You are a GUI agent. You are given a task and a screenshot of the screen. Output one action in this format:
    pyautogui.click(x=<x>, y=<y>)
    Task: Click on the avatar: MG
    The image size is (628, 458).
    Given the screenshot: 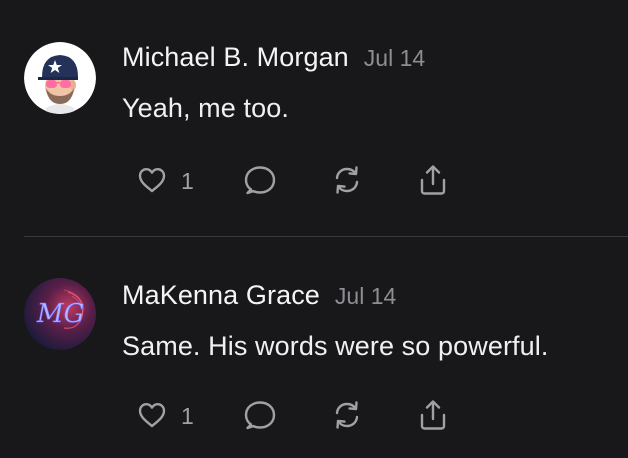 What is the action you would take?
    pyautogui.click(x=60, y=314)
    